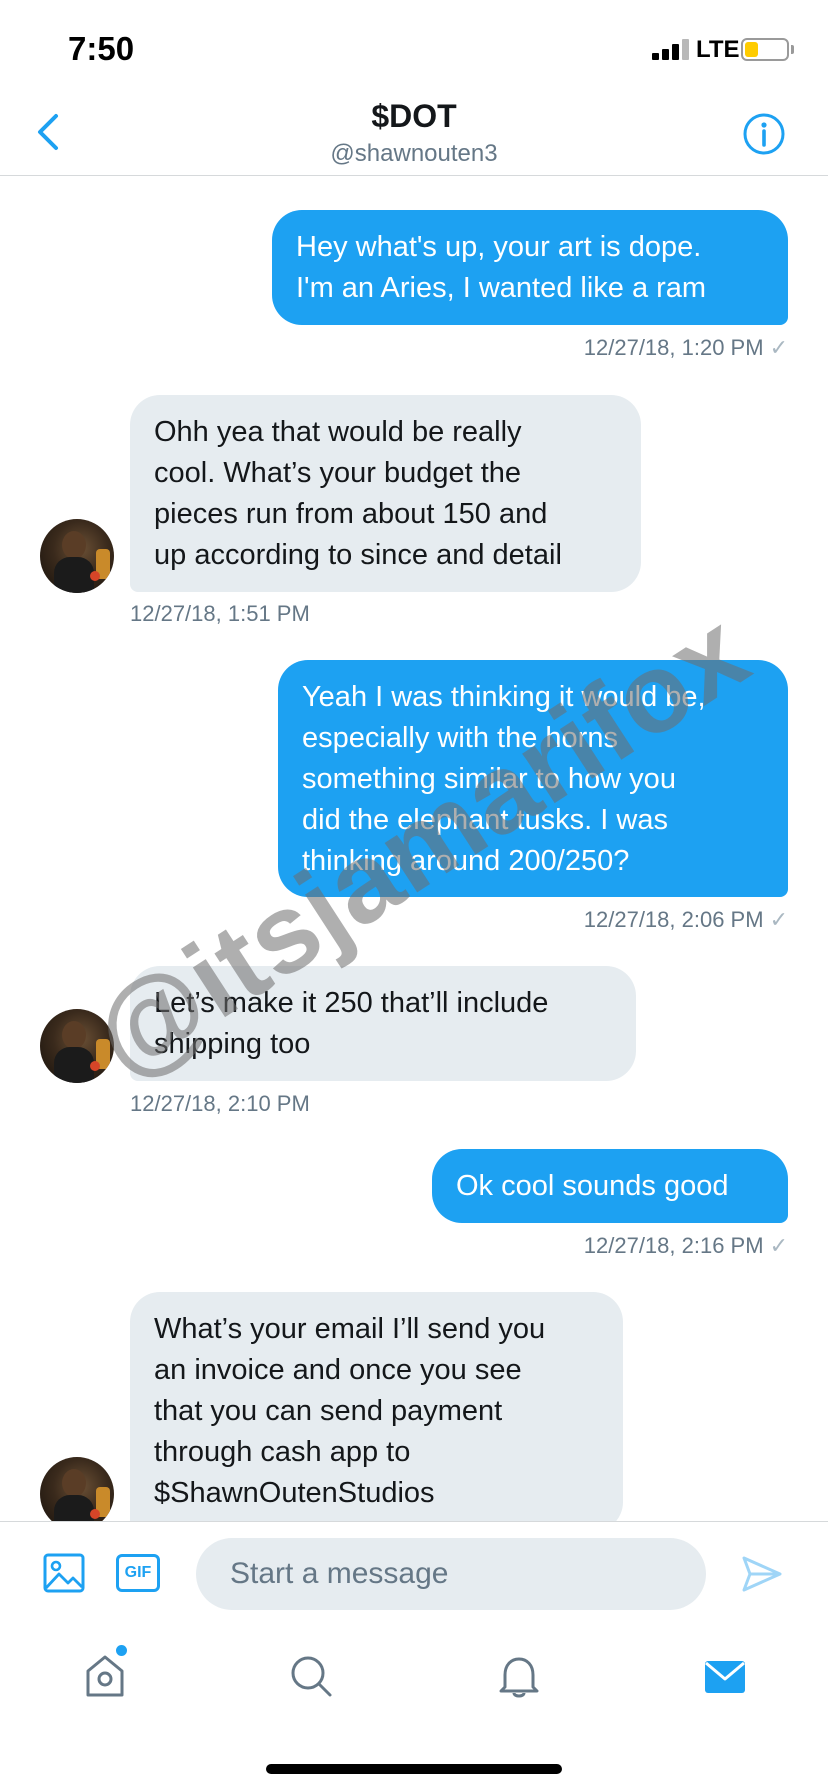 The height and width of the screenshot is (1792, 828). I want to click on mail-icon, so click(725, 1677).